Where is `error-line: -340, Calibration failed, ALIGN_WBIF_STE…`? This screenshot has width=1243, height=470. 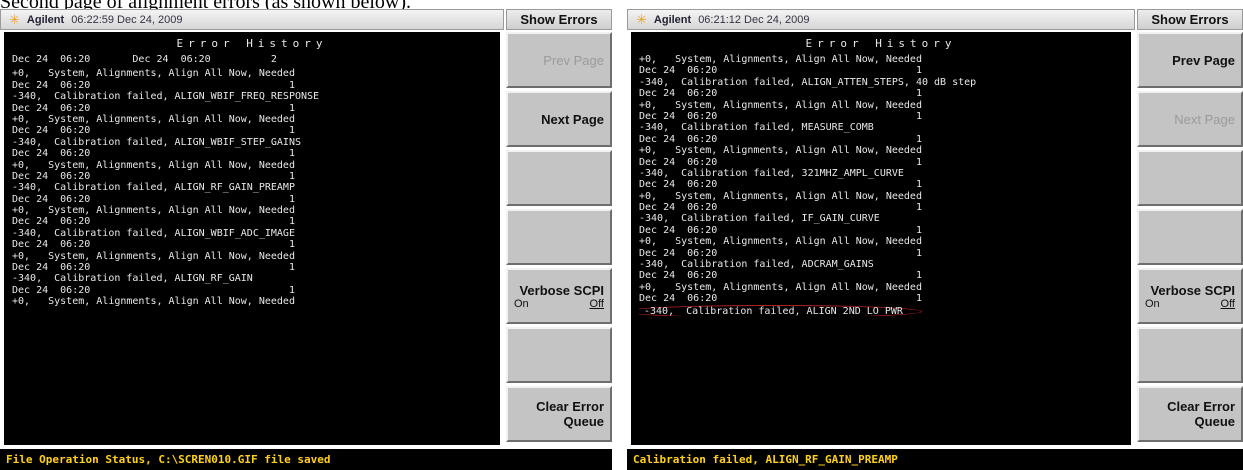
error-line: -340, Calibration failed, ALIGN_WBIF_STE… is located at coordinates (252, 142).